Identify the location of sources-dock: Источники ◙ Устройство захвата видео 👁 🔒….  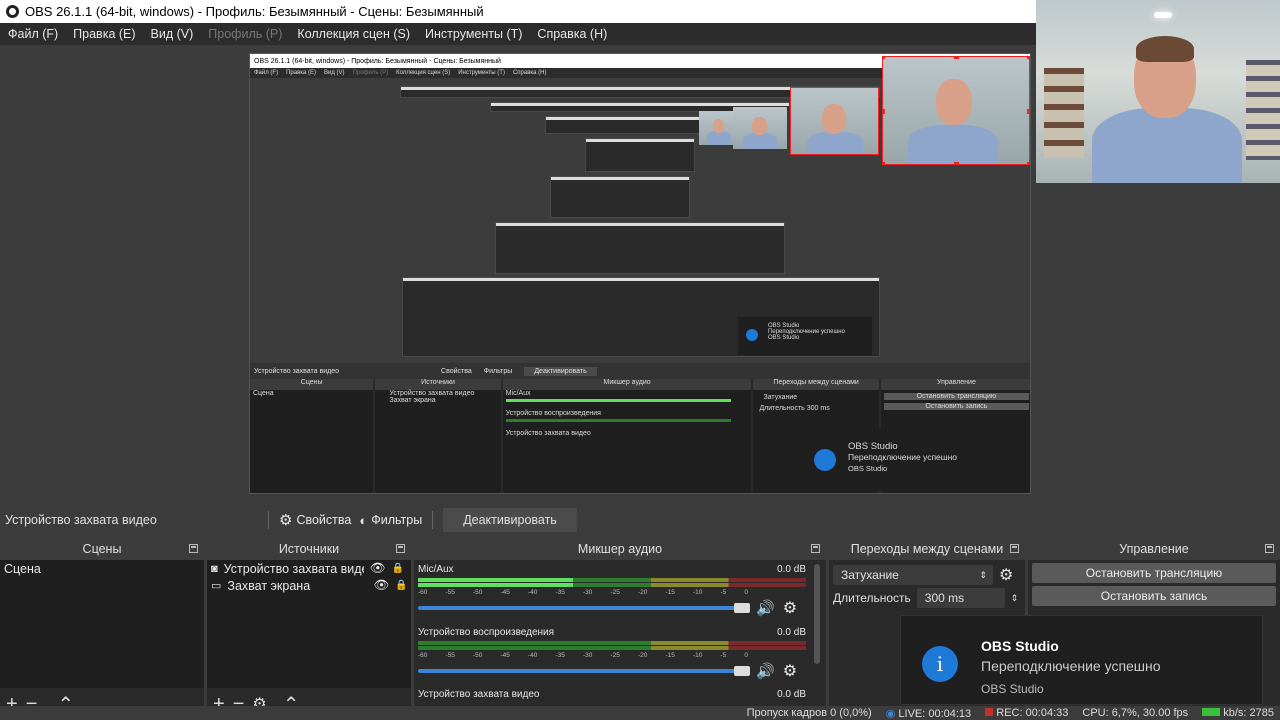
(309, 629).